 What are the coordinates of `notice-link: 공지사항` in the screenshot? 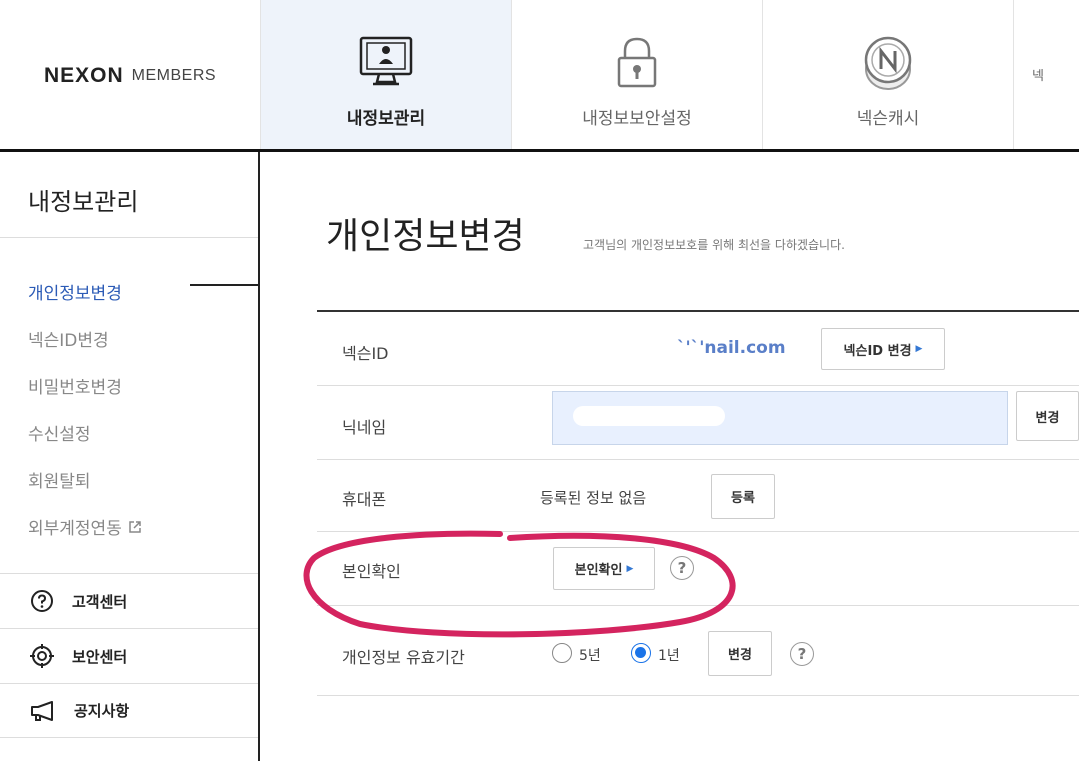 It's located at (129, 710).